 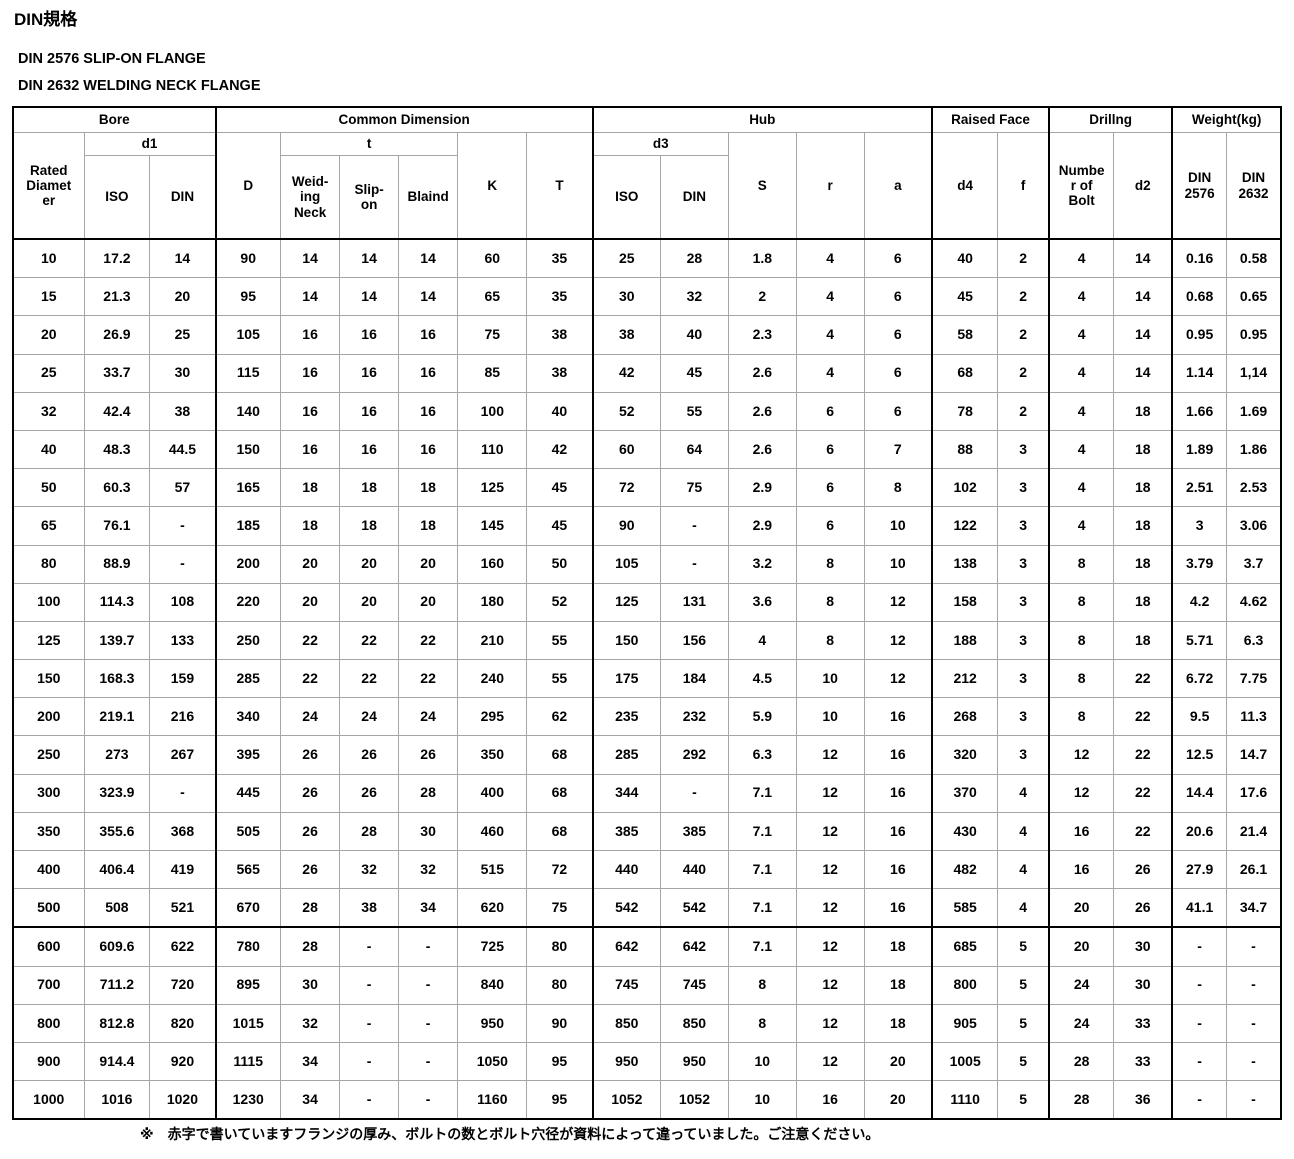 What do you see at coordinates (1023, 258) in the screenshot?
I see `table-cell: 2` at bounding box center [1023, 258].